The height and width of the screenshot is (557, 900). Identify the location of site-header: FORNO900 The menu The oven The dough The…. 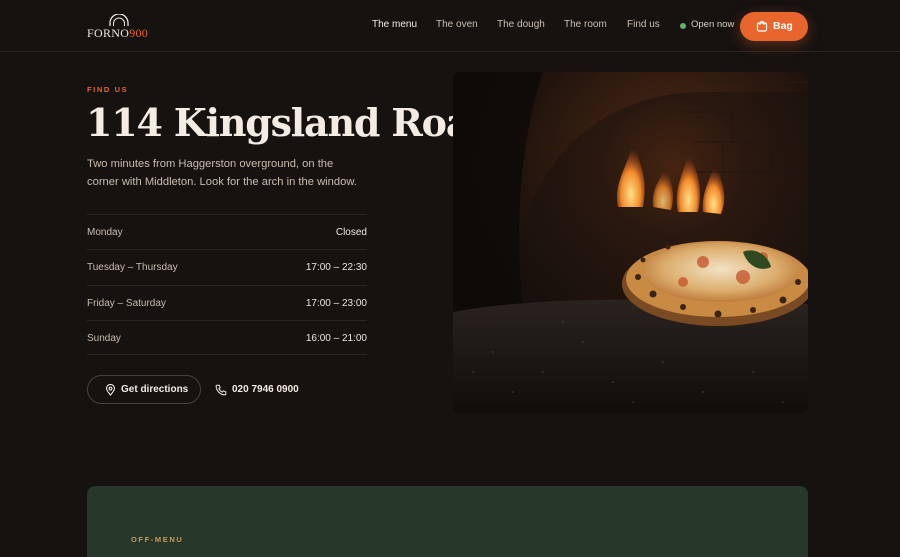
(450, 26).